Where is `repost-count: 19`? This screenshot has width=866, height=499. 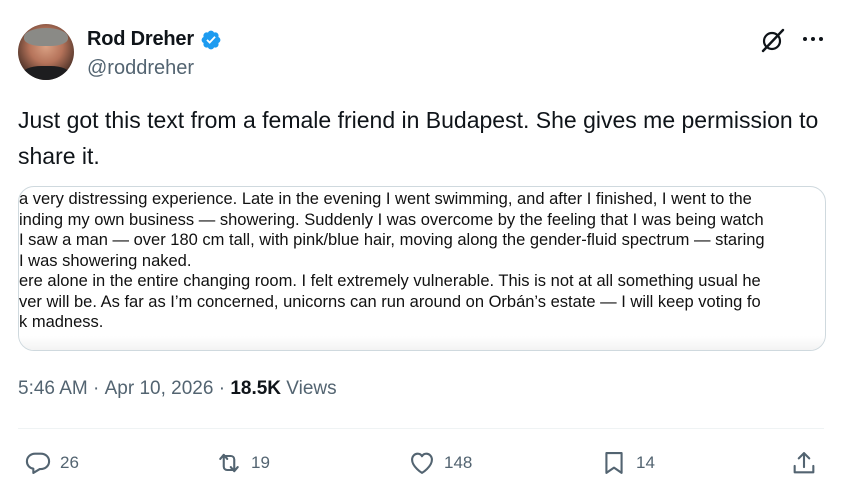 repost-count: 19 is located at coordinates (260, 462).